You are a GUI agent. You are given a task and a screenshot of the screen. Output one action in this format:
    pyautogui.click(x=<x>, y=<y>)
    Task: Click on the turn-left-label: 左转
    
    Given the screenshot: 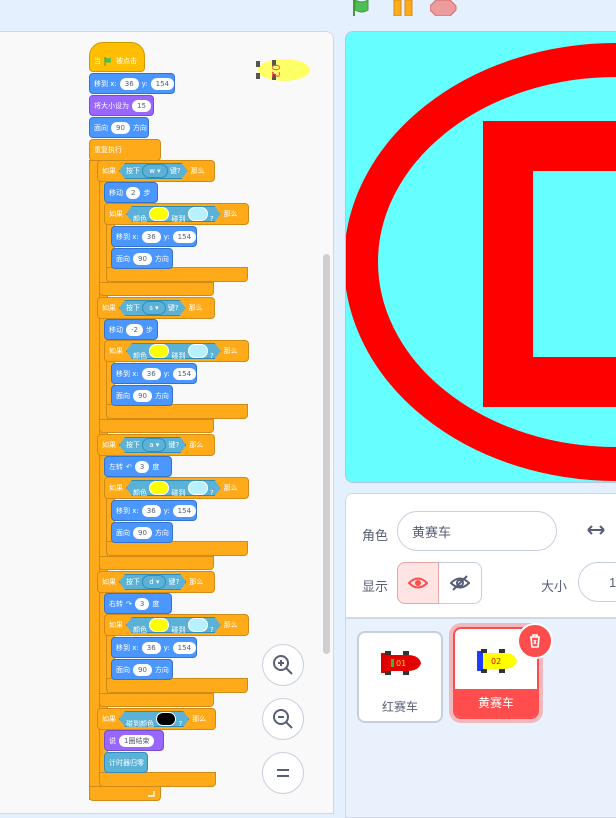 What is the action you would take?
    pyautogui.click(x=116, y=466)
    